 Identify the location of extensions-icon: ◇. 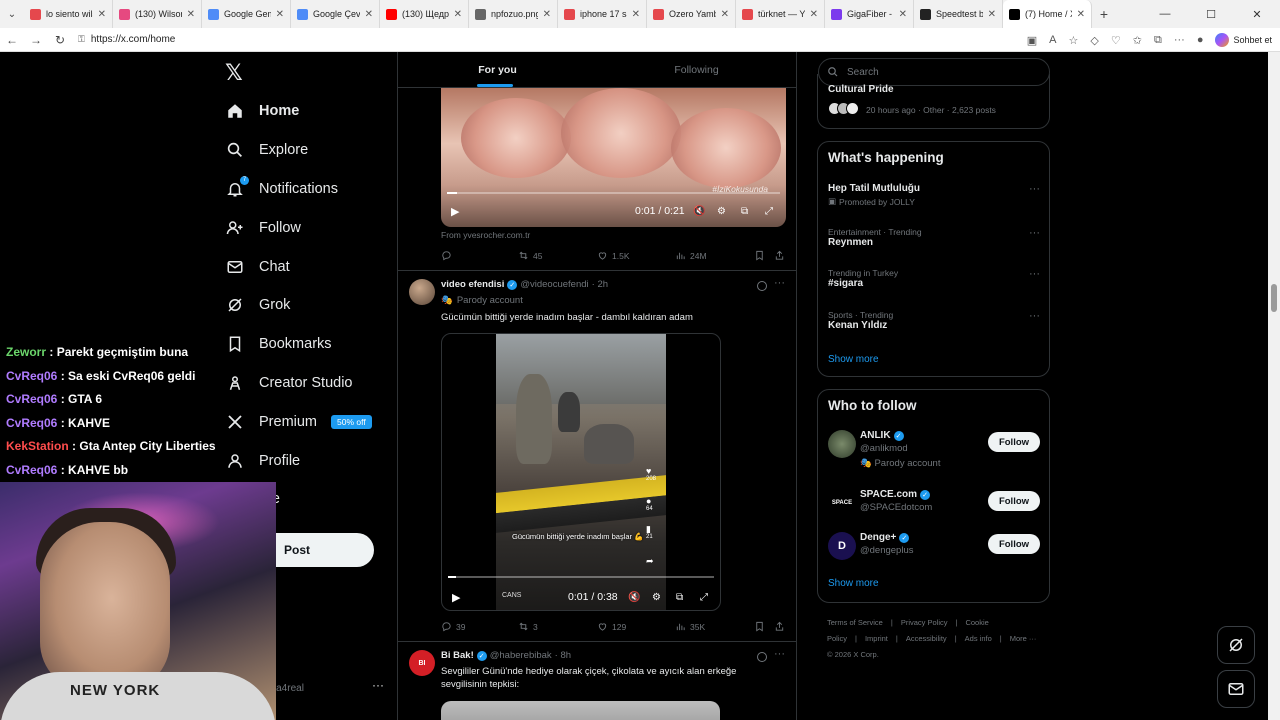
(1094, 40).